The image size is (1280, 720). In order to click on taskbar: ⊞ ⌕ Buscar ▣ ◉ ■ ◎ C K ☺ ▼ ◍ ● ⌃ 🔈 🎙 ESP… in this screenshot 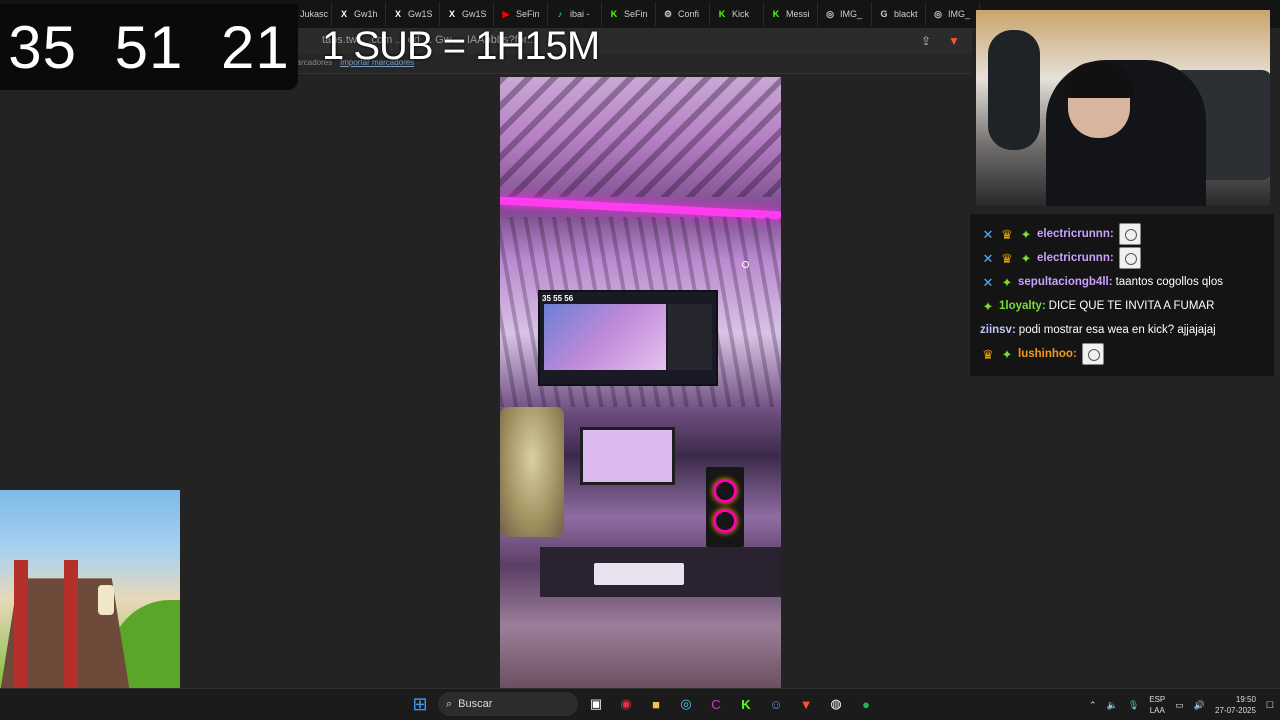, I will do `click(640, 704)`.